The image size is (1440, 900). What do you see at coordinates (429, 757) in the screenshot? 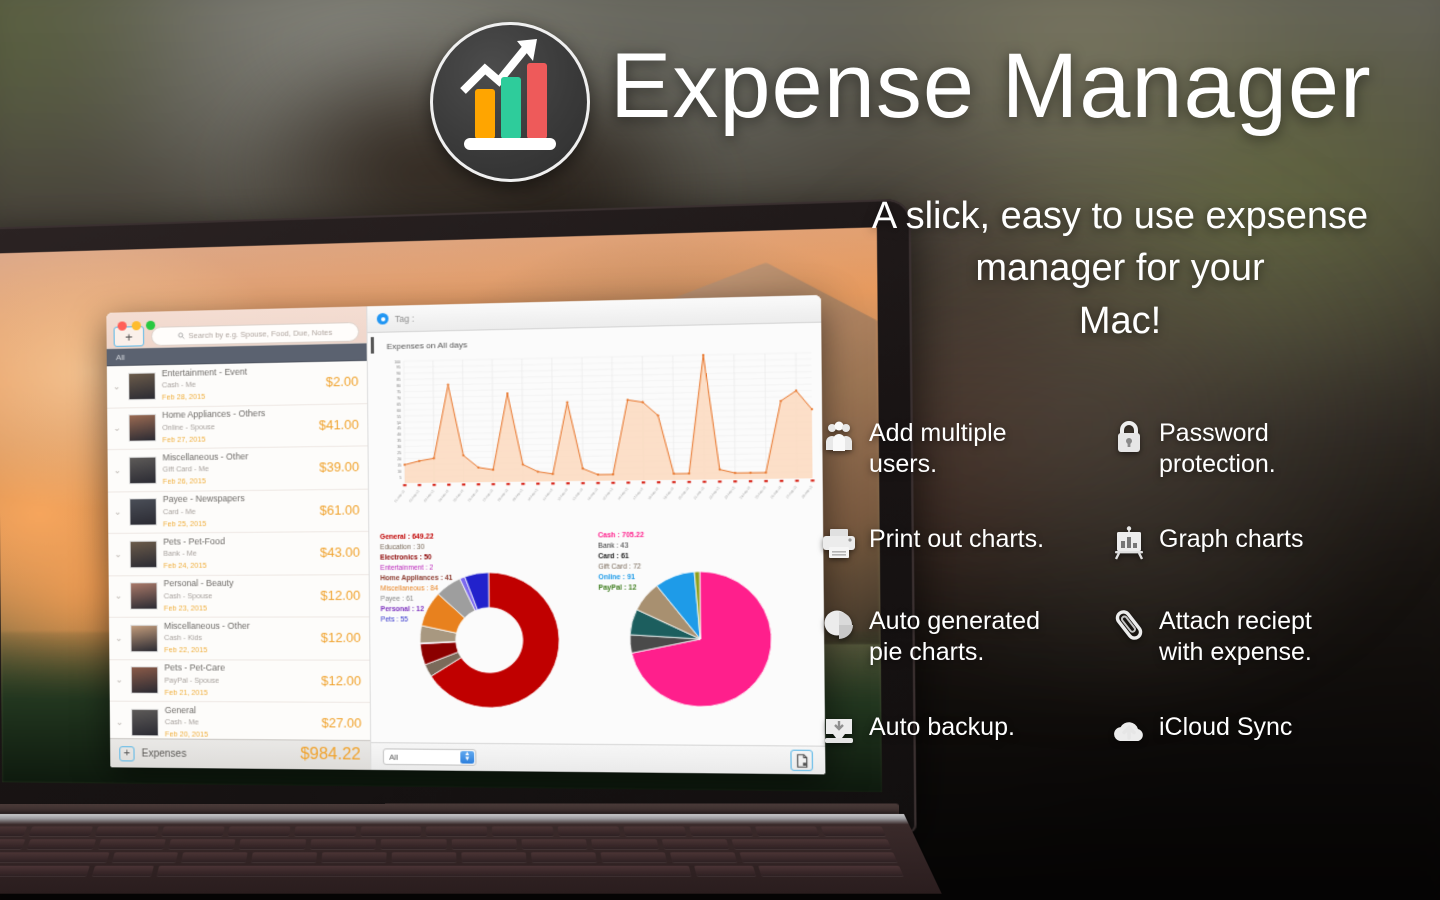
I see `period-filter-select: All ▲ ▼` at bounding box center [429, 757].